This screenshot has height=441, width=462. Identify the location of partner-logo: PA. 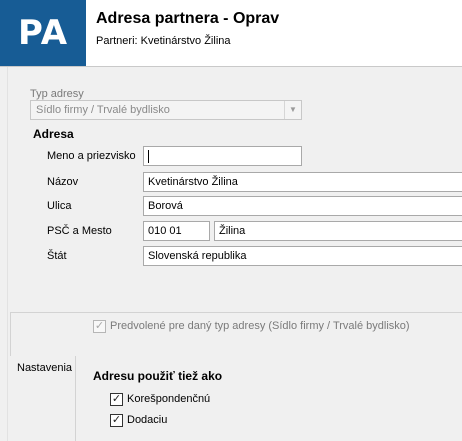
(43, 33).